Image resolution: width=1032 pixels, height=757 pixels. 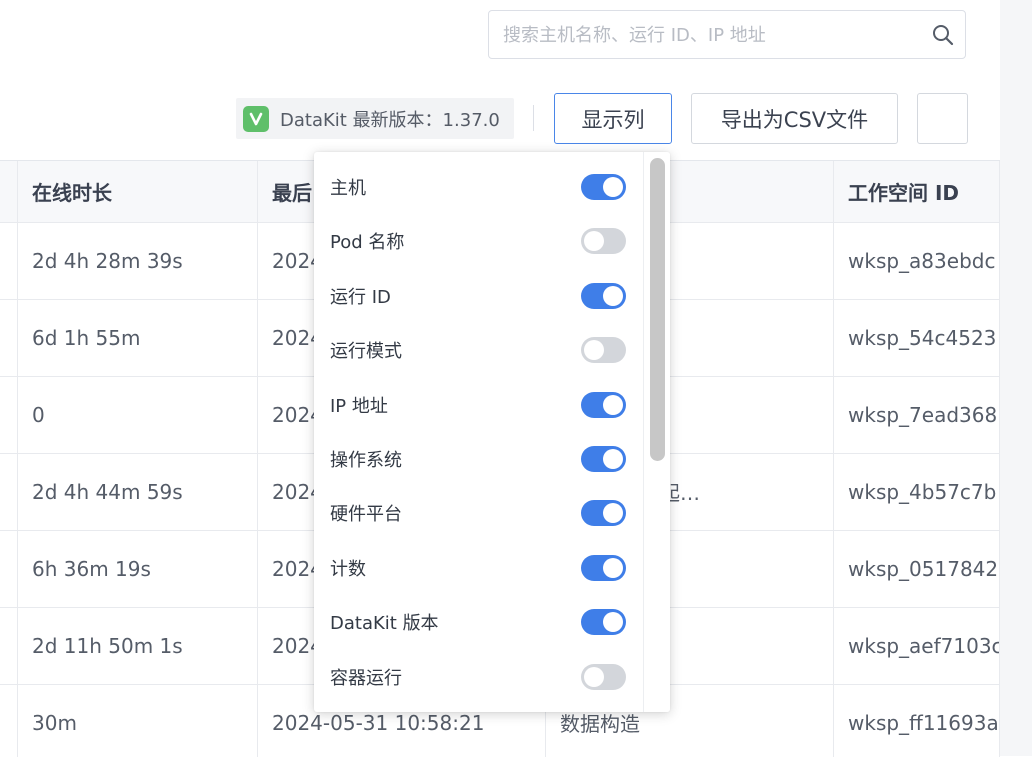 What do you see at coordinates (138, 491) in the screenshot?
I see `cell-online-duration: 2d 4h 44m 59s` at bounding box center [138, 491].